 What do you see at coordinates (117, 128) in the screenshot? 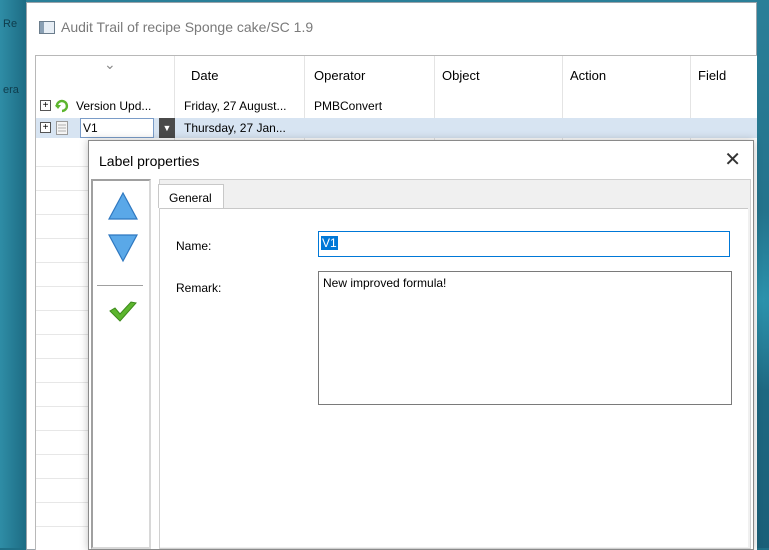
I see `row-name-editor: V1` at bounding box center [117, 128].